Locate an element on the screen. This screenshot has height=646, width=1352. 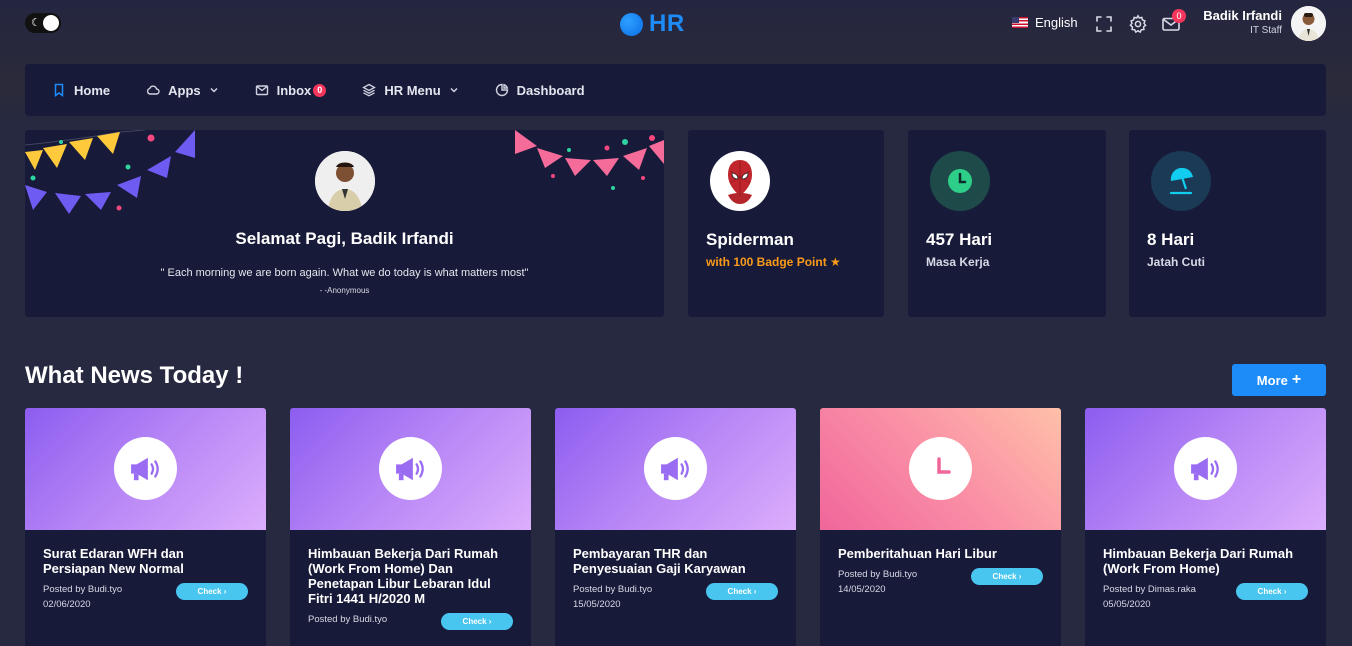
news-author: Posted by Dimas.raka is located at coordinates (1149, 589).